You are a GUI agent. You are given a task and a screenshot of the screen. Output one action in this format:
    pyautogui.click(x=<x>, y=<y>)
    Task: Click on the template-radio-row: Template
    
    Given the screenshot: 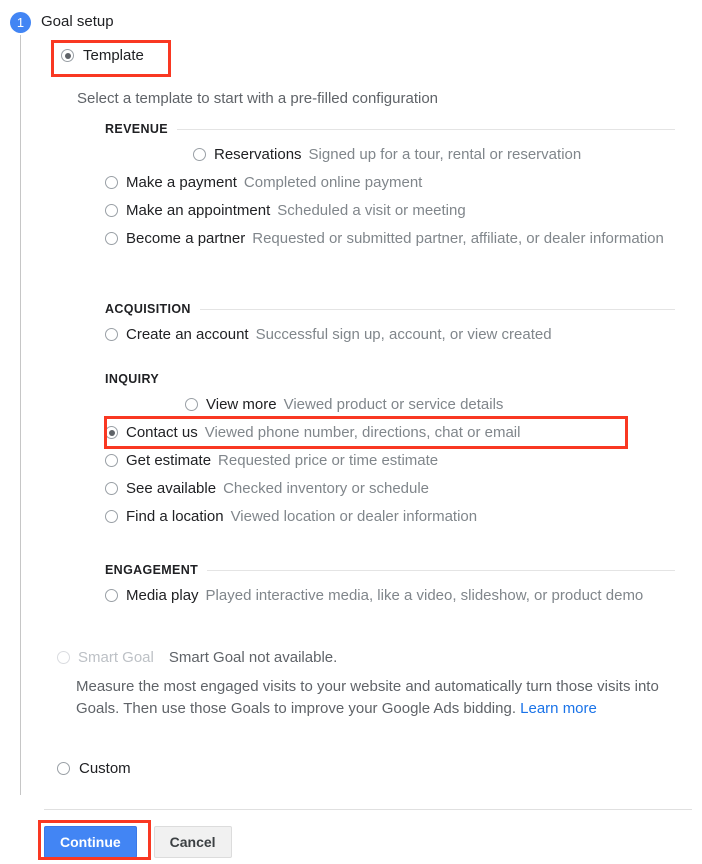 What is the action you would take?
    pyautogui.click(x=107, y=55)
    